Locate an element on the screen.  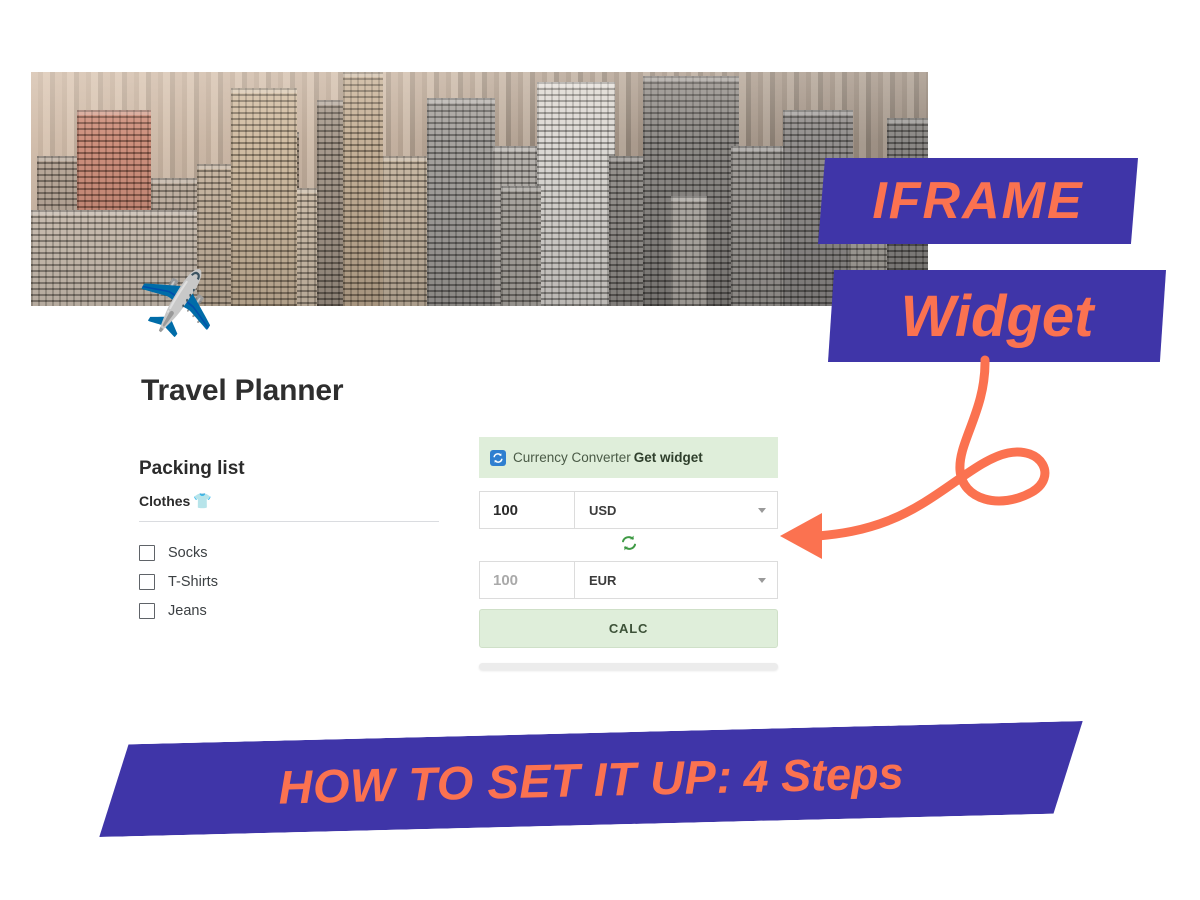
from-currency-row: 100 USD is located at coordinates (628, 510).